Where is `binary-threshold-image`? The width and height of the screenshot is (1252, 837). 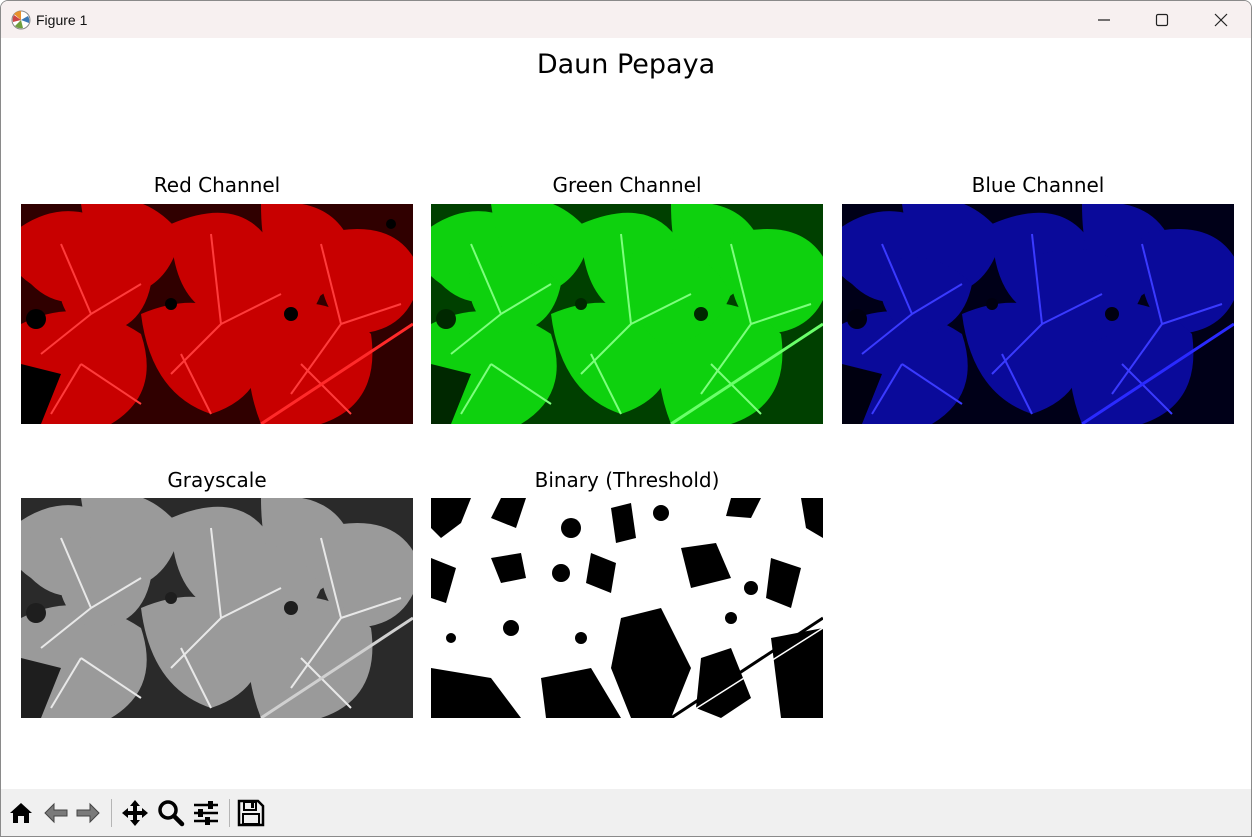
binary-threshold-image is located at coordinates (627, 608).